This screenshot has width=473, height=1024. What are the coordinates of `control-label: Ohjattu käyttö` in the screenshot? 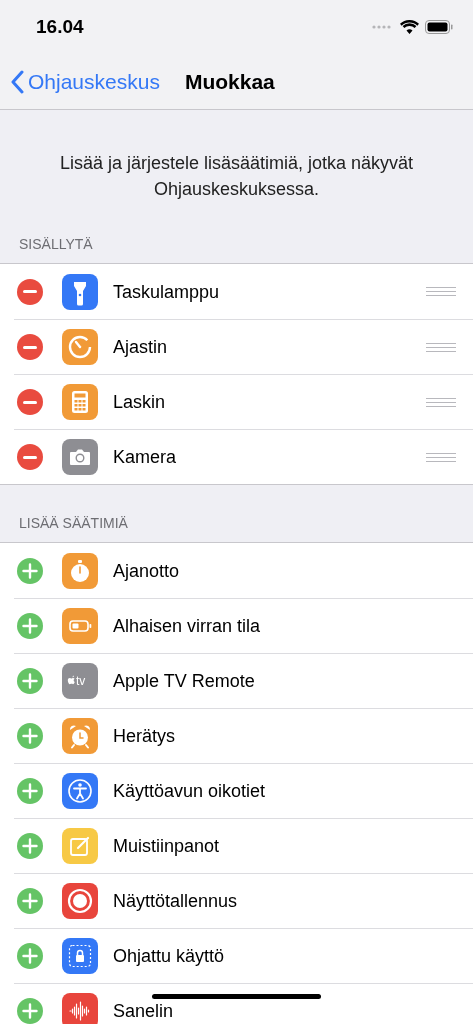 It's located at (169, 956).